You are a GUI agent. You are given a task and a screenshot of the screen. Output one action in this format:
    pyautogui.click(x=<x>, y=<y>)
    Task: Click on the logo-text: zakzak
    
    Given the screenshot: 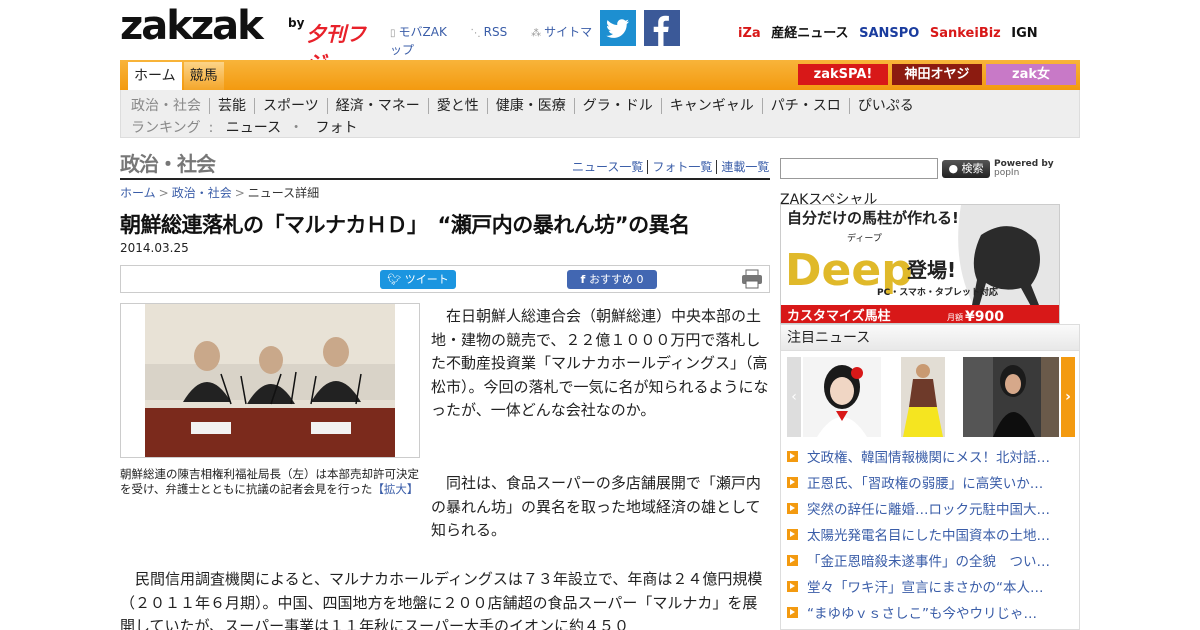 What is the action you would take?
    pyautogui.click(x=192, y=26)
    